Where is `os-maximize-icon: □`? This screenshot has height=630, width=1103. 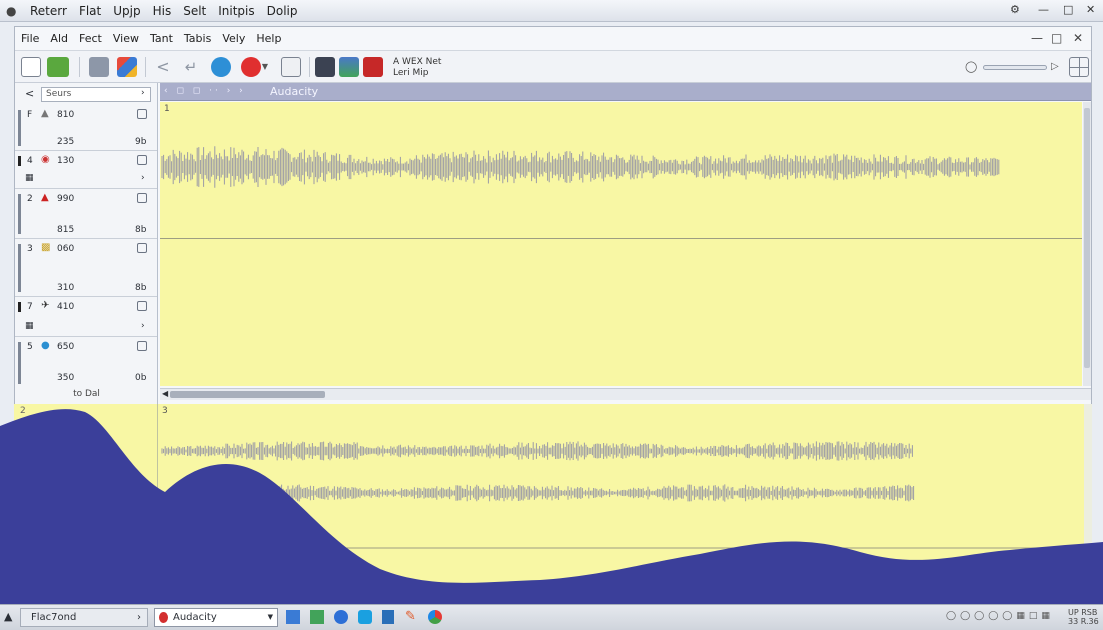
os-maximize-icon: □ is located at coordinates (1068, 9).